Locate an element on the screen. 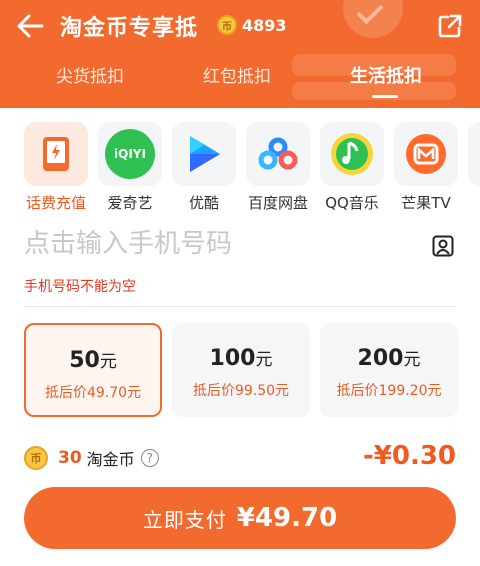 This screenshot has height=566, width=480. pay-button-label: 立即支付 is located at coordinates (184, 519).